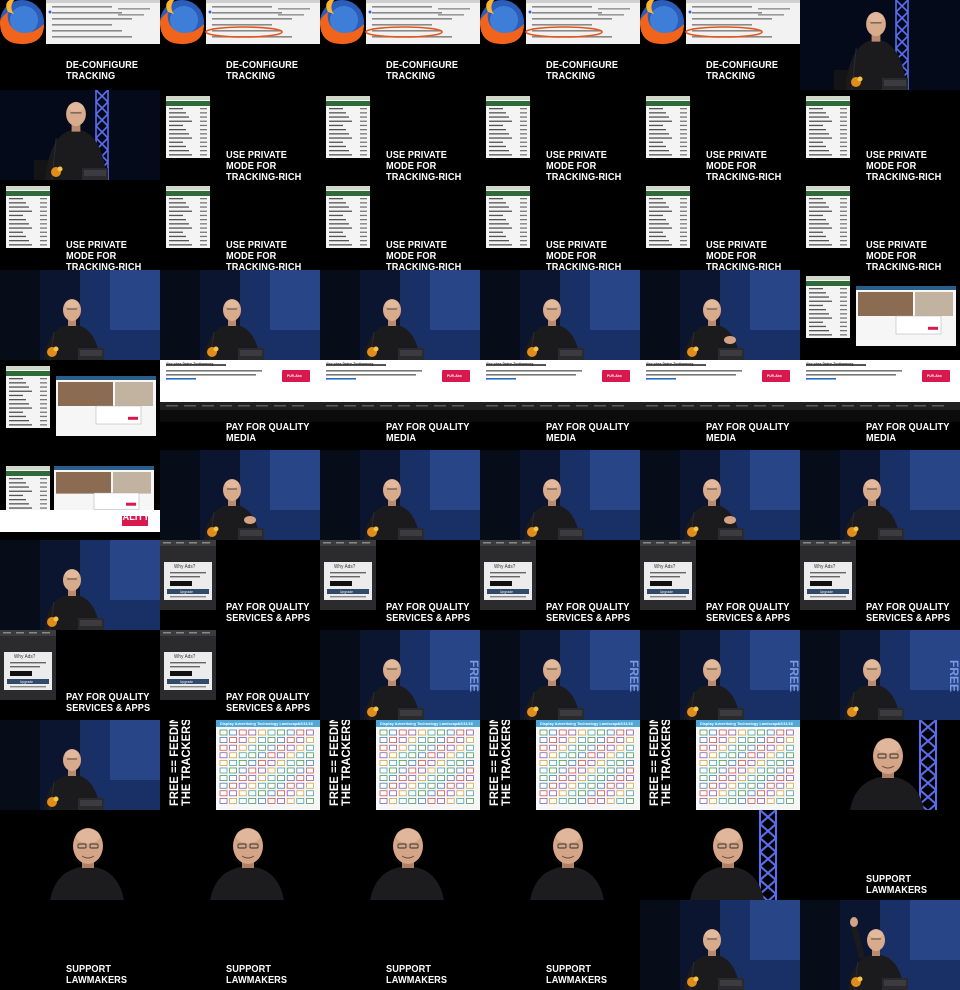 This screenshot has width=960, height=990. I want to click on video-frame-thumbnail: PAY FOR QUALITY MEDIA, so click(80, 495).